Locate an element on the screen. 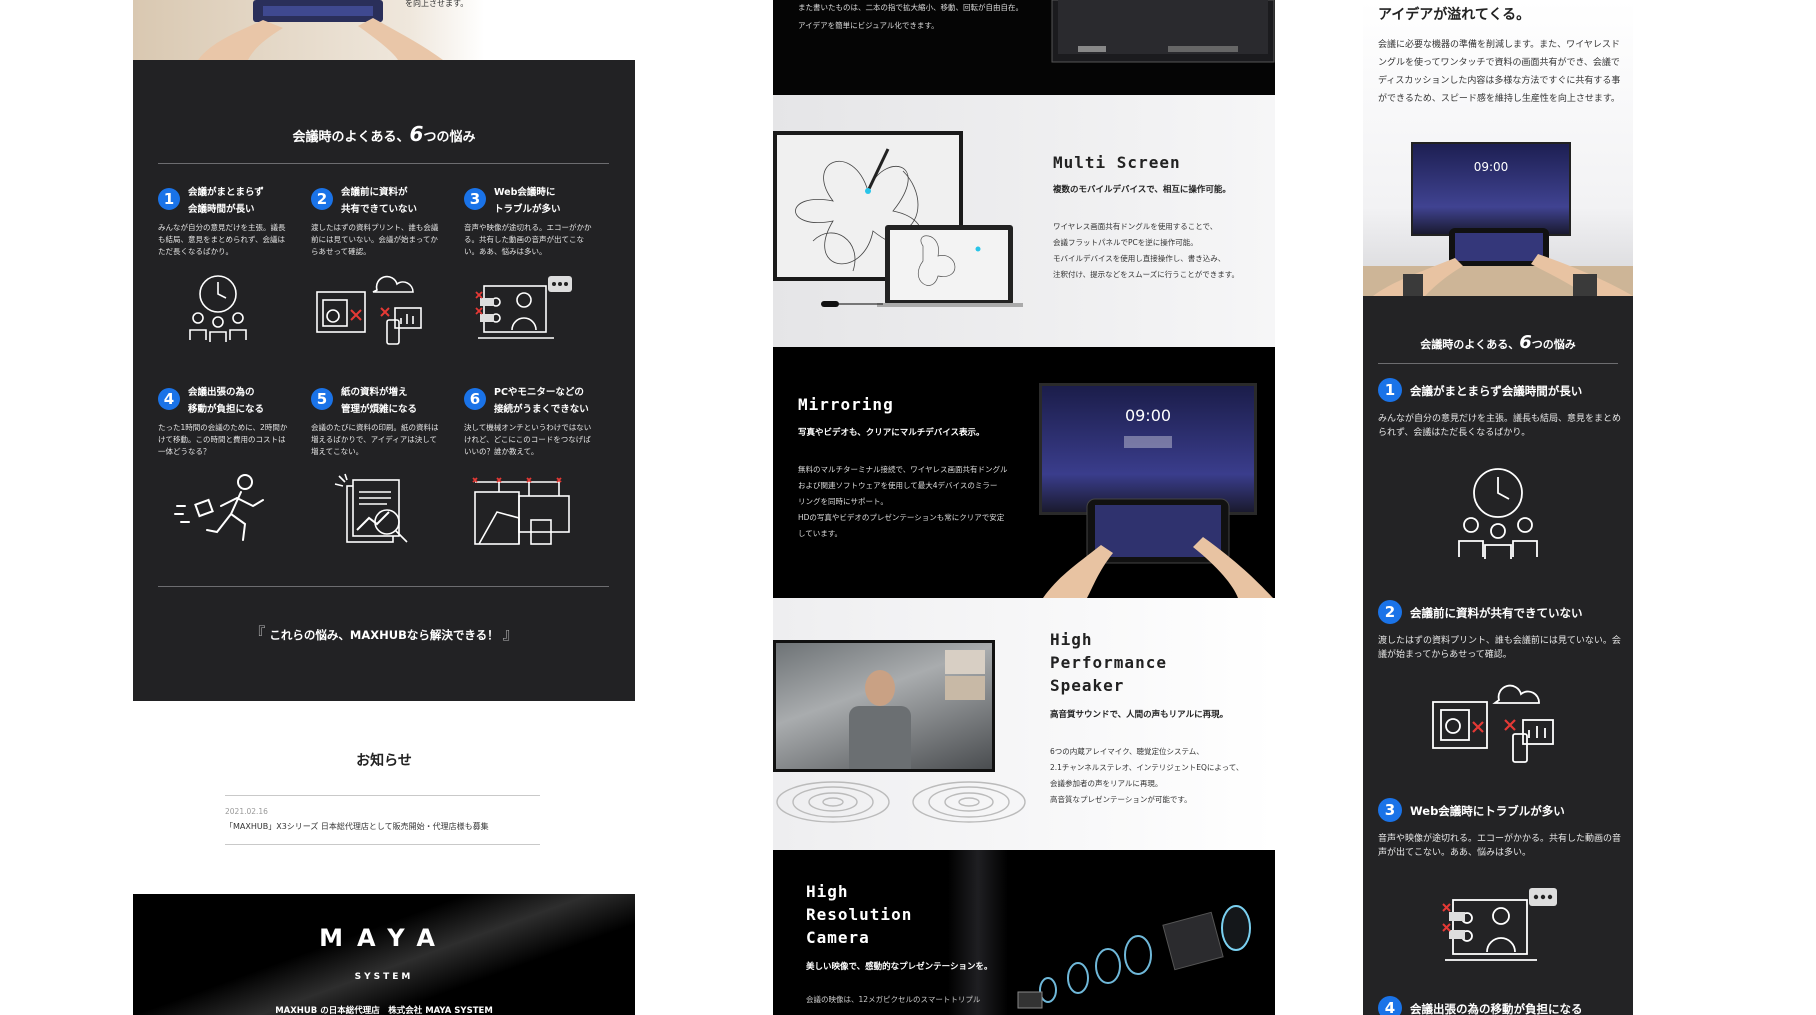 Image resolution: width=1816 pixels, height=1015 pixels. mirroring-body-2: および関連ソフトウェアを使用して最大4デバイスのミラー is located at coordinates (898, 485).